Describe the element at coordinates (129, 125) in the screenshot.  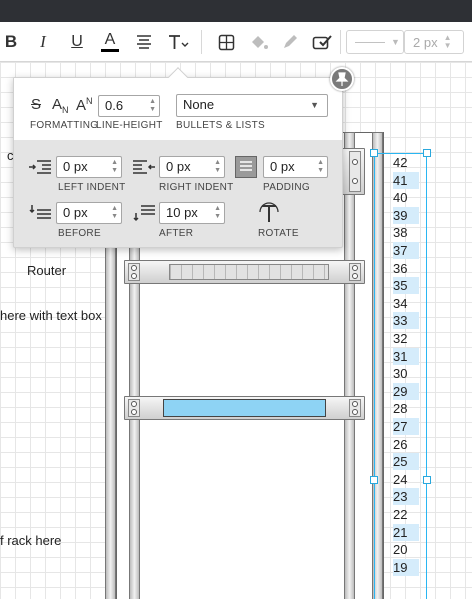
I see `line-height-label: LINE-HEIGHT` at that location.